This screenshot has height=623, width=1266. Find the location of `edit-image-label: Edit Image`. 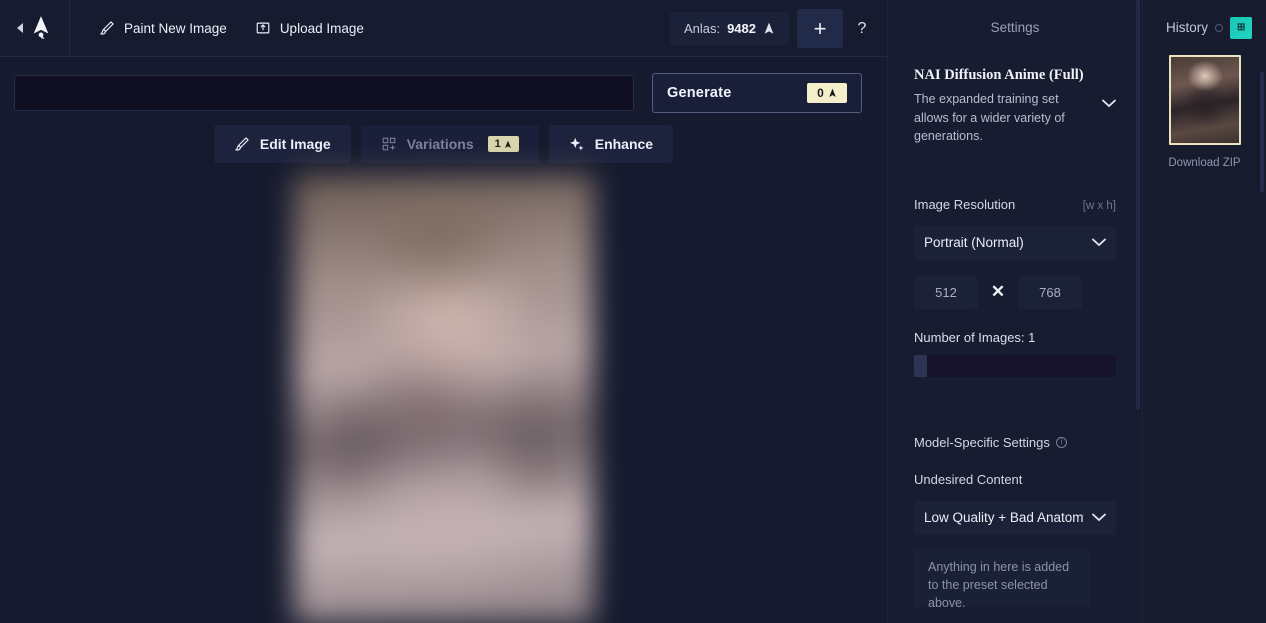

edit-image-label: Edit Image is located at coordinates (295, 144).